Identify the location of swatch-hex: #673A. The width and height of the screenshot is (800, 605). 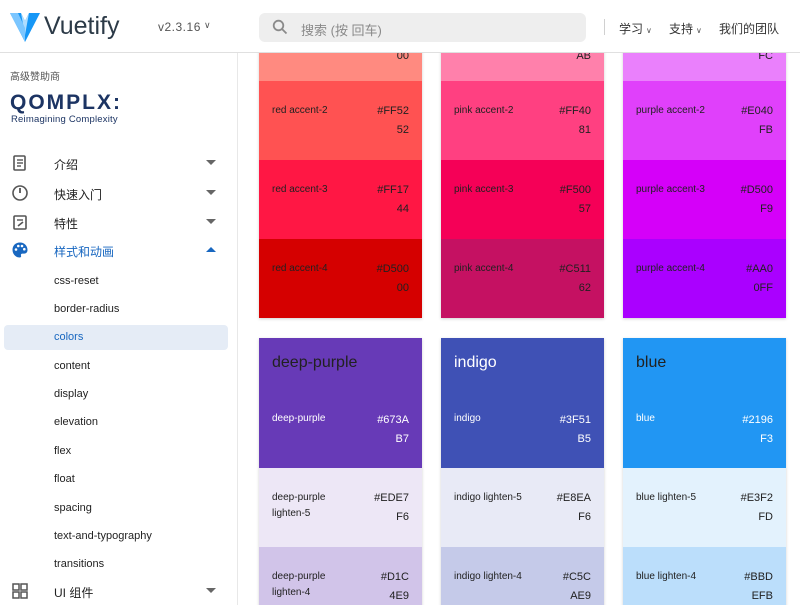
(393, 420).